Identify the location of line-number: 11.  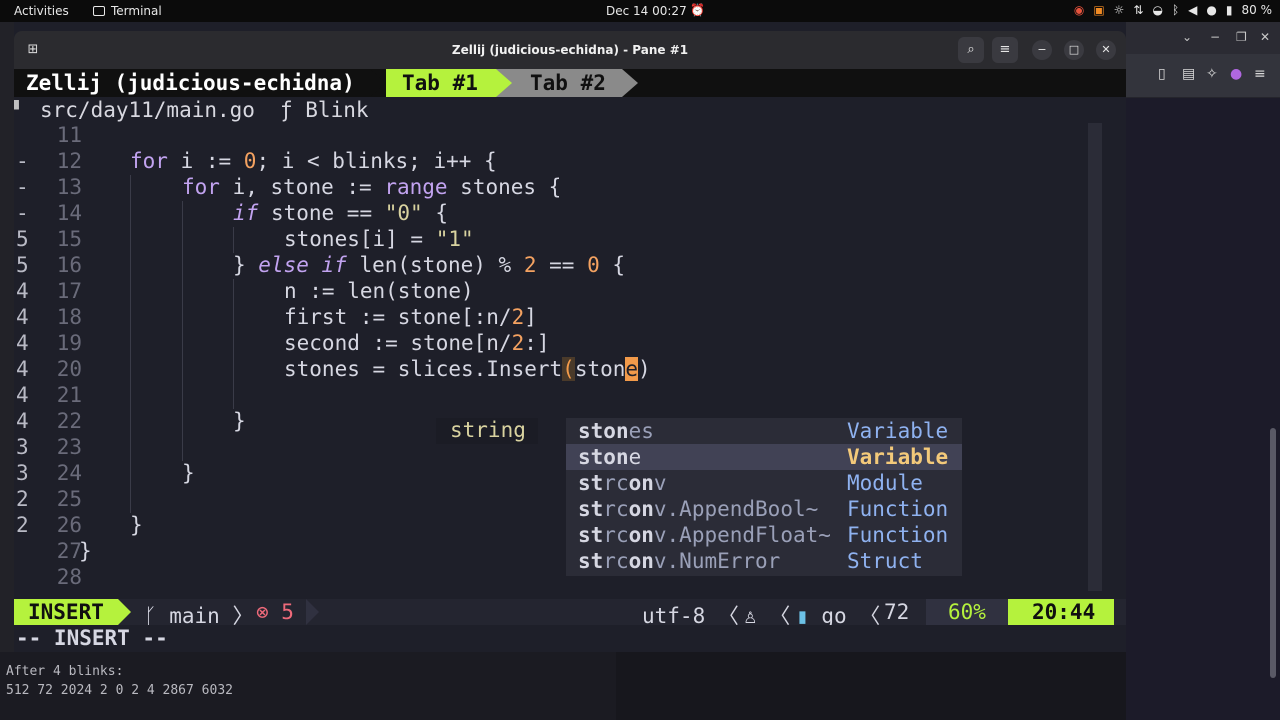
(69, 135).